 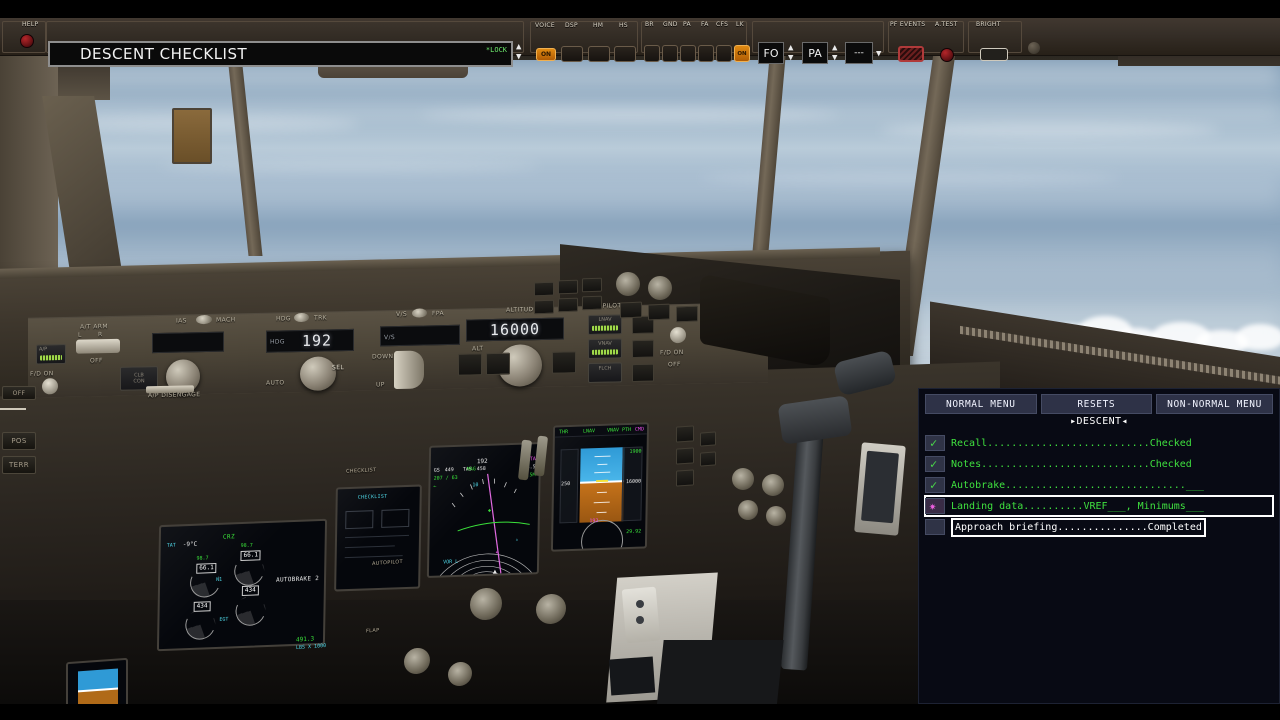 I want to click on hs-button, so click(x=625, y=54).